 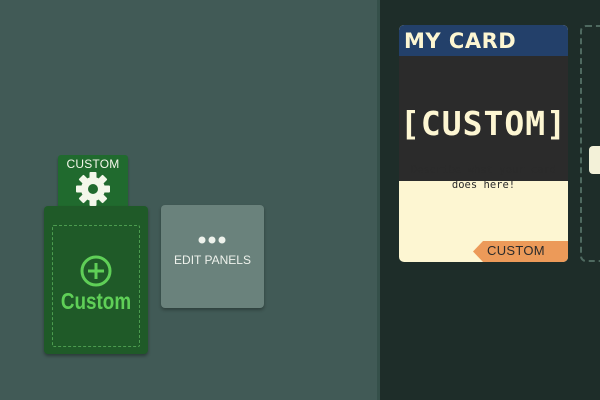 What do you see at coordinates (212, 240) in the screenshot?
I see `dots-icon` at bounding box center [212, 240].